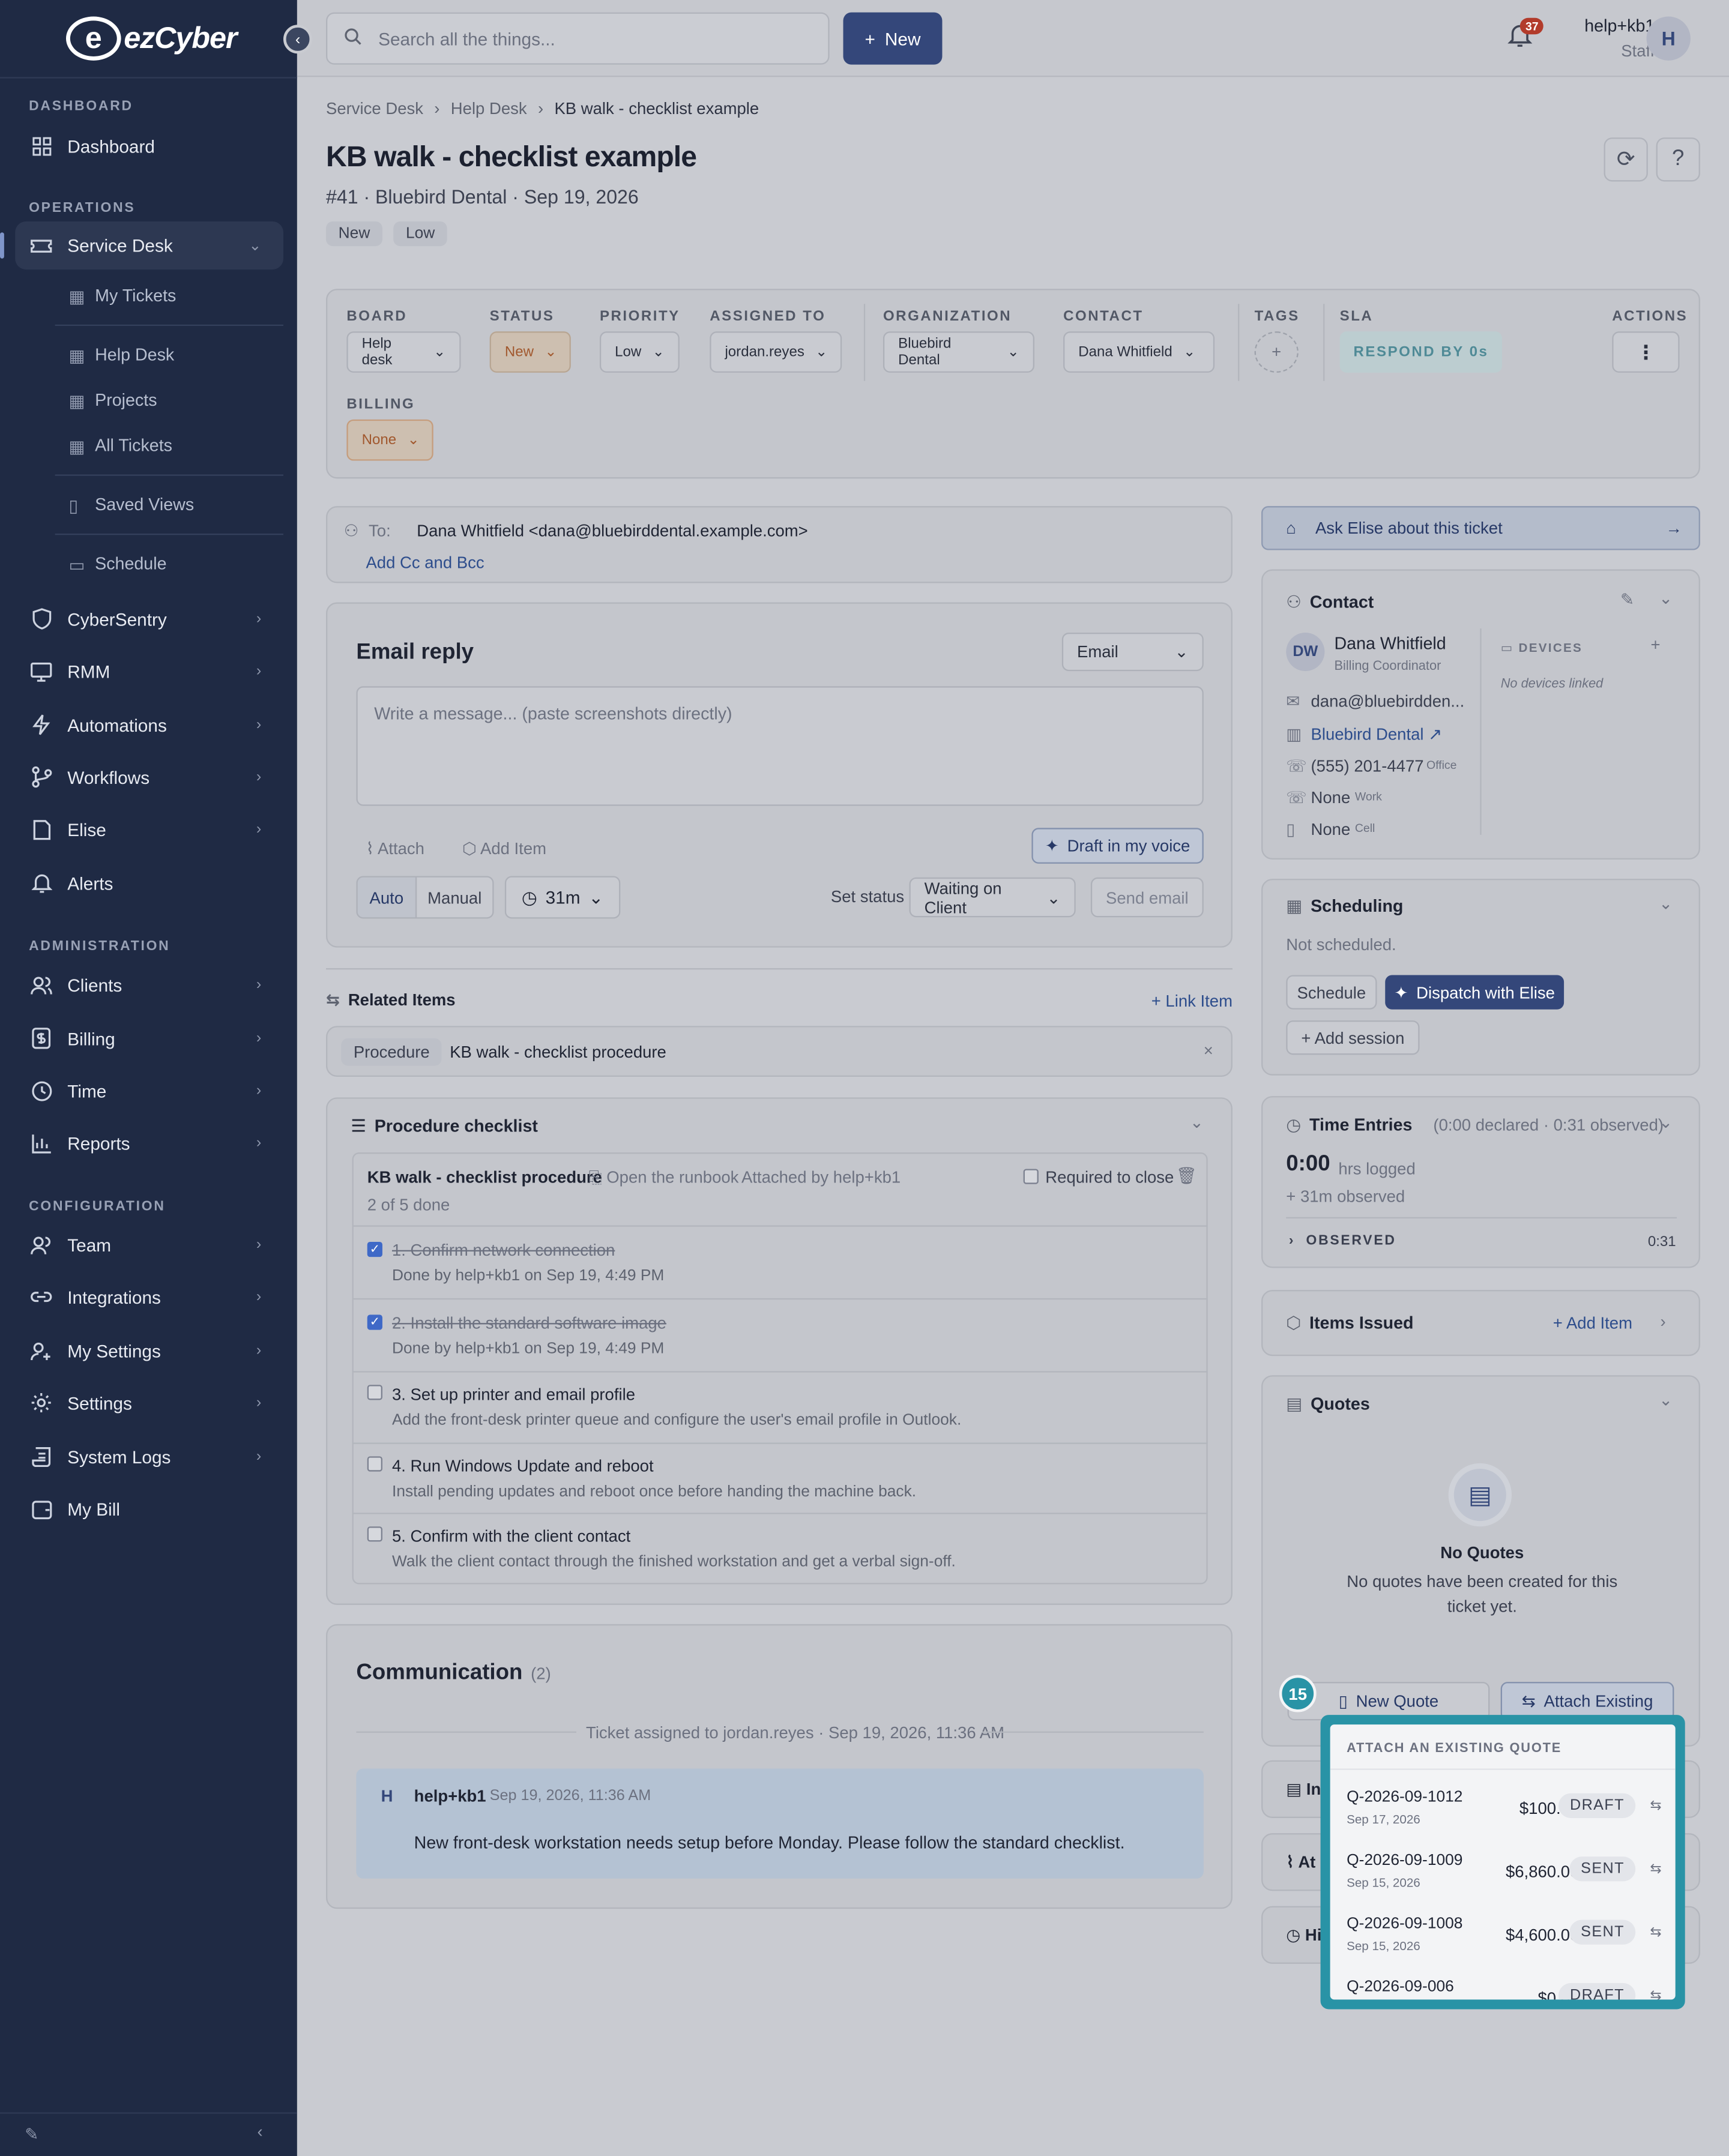 The width and height of the screenshot is (1729, 2156). I want to click on new-button: + New, so click(893, 38).